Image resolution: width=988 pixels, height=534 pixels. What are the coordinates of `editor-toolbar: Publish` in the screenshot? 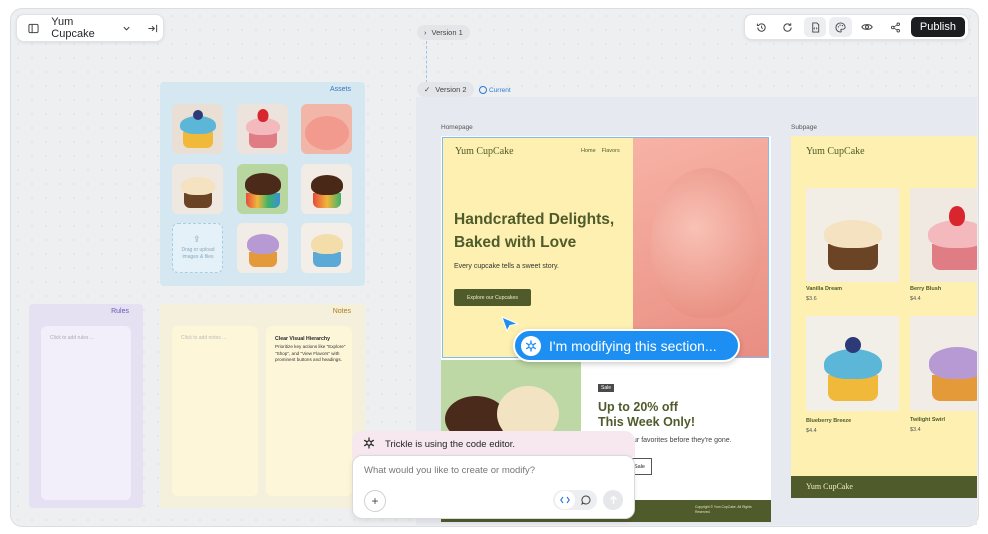 It's located at (856, 27).